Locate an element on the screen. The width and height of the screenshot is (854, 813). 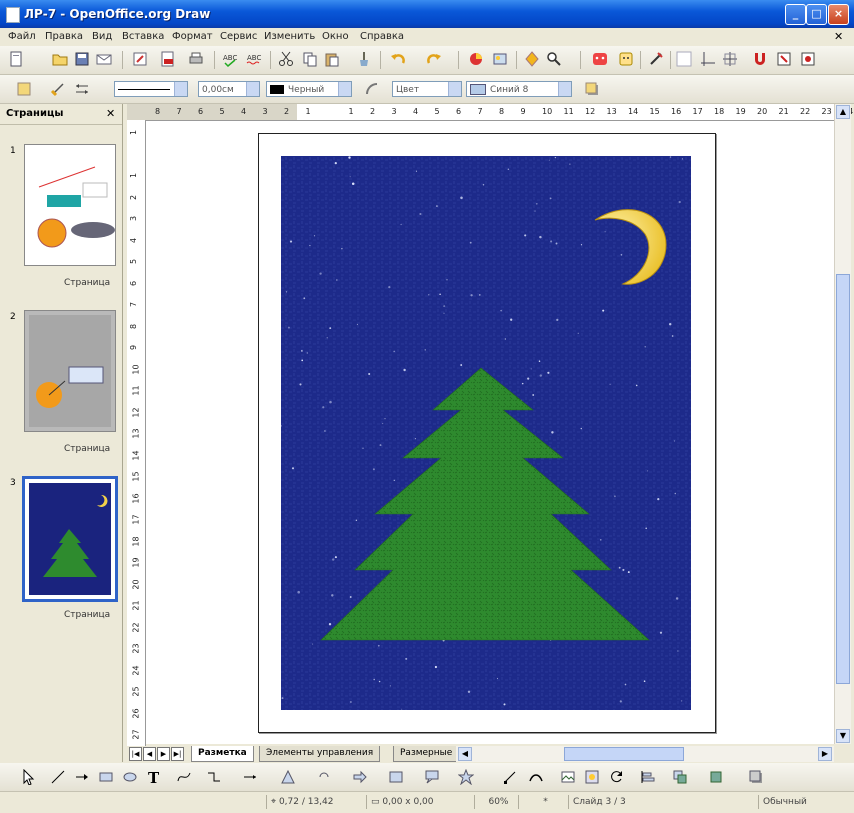
alignment-icon is located at coordinates (648, 777).